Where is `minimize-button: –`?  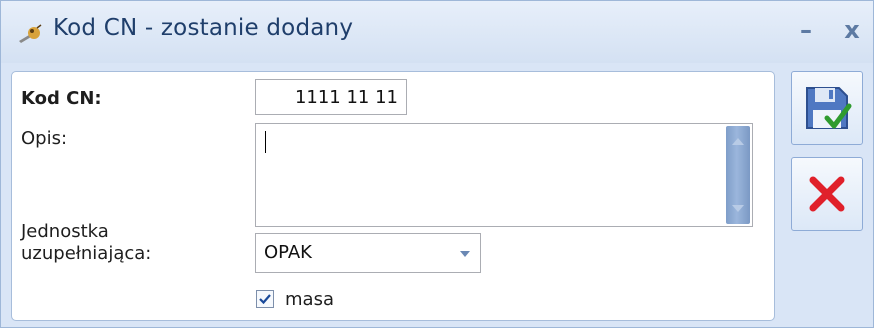 minimize-button: – is located at coordinates (806, 30).